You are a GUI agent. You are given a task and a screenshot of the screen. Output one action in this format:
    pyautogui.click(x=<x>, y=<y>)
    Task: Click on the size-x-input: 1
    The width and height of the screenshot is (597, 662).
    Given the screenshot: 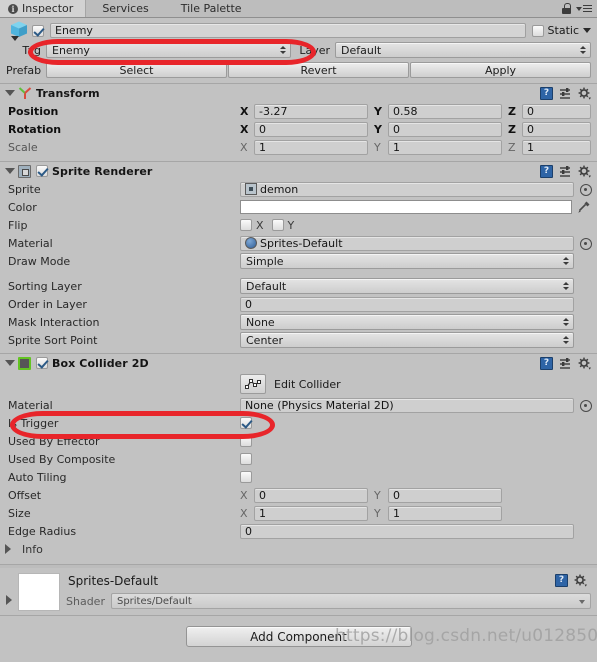 What is the action you would take?
    pyautogui.click(x=311, y=513)
    